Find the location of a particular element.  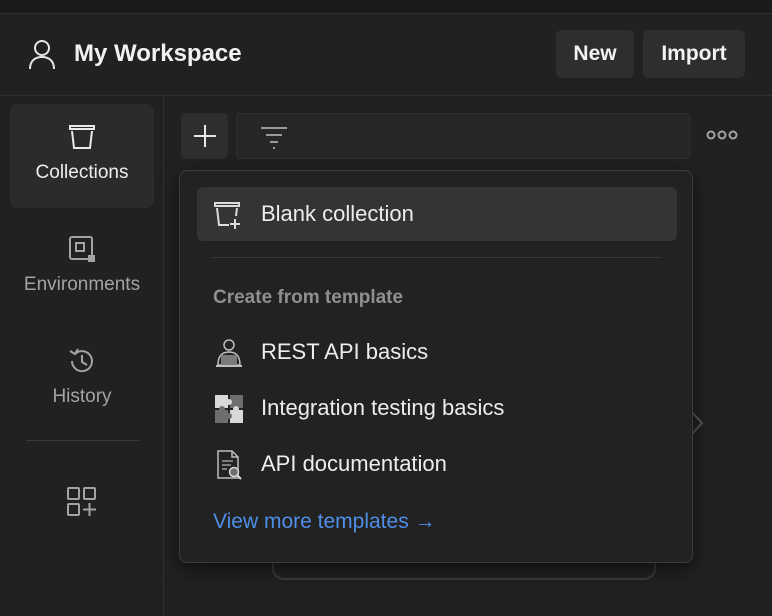

sidebar-item-collections: Collections is located at coordinates (82, 156).